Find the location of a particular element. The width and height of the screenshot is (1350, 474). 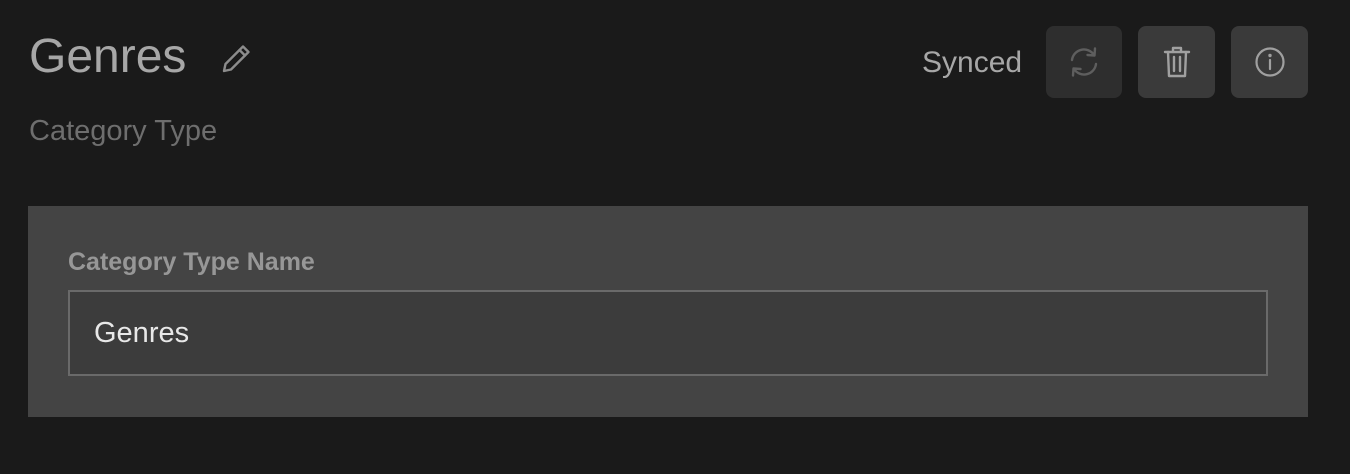

sync-button is located at coordinates (1084, 62).